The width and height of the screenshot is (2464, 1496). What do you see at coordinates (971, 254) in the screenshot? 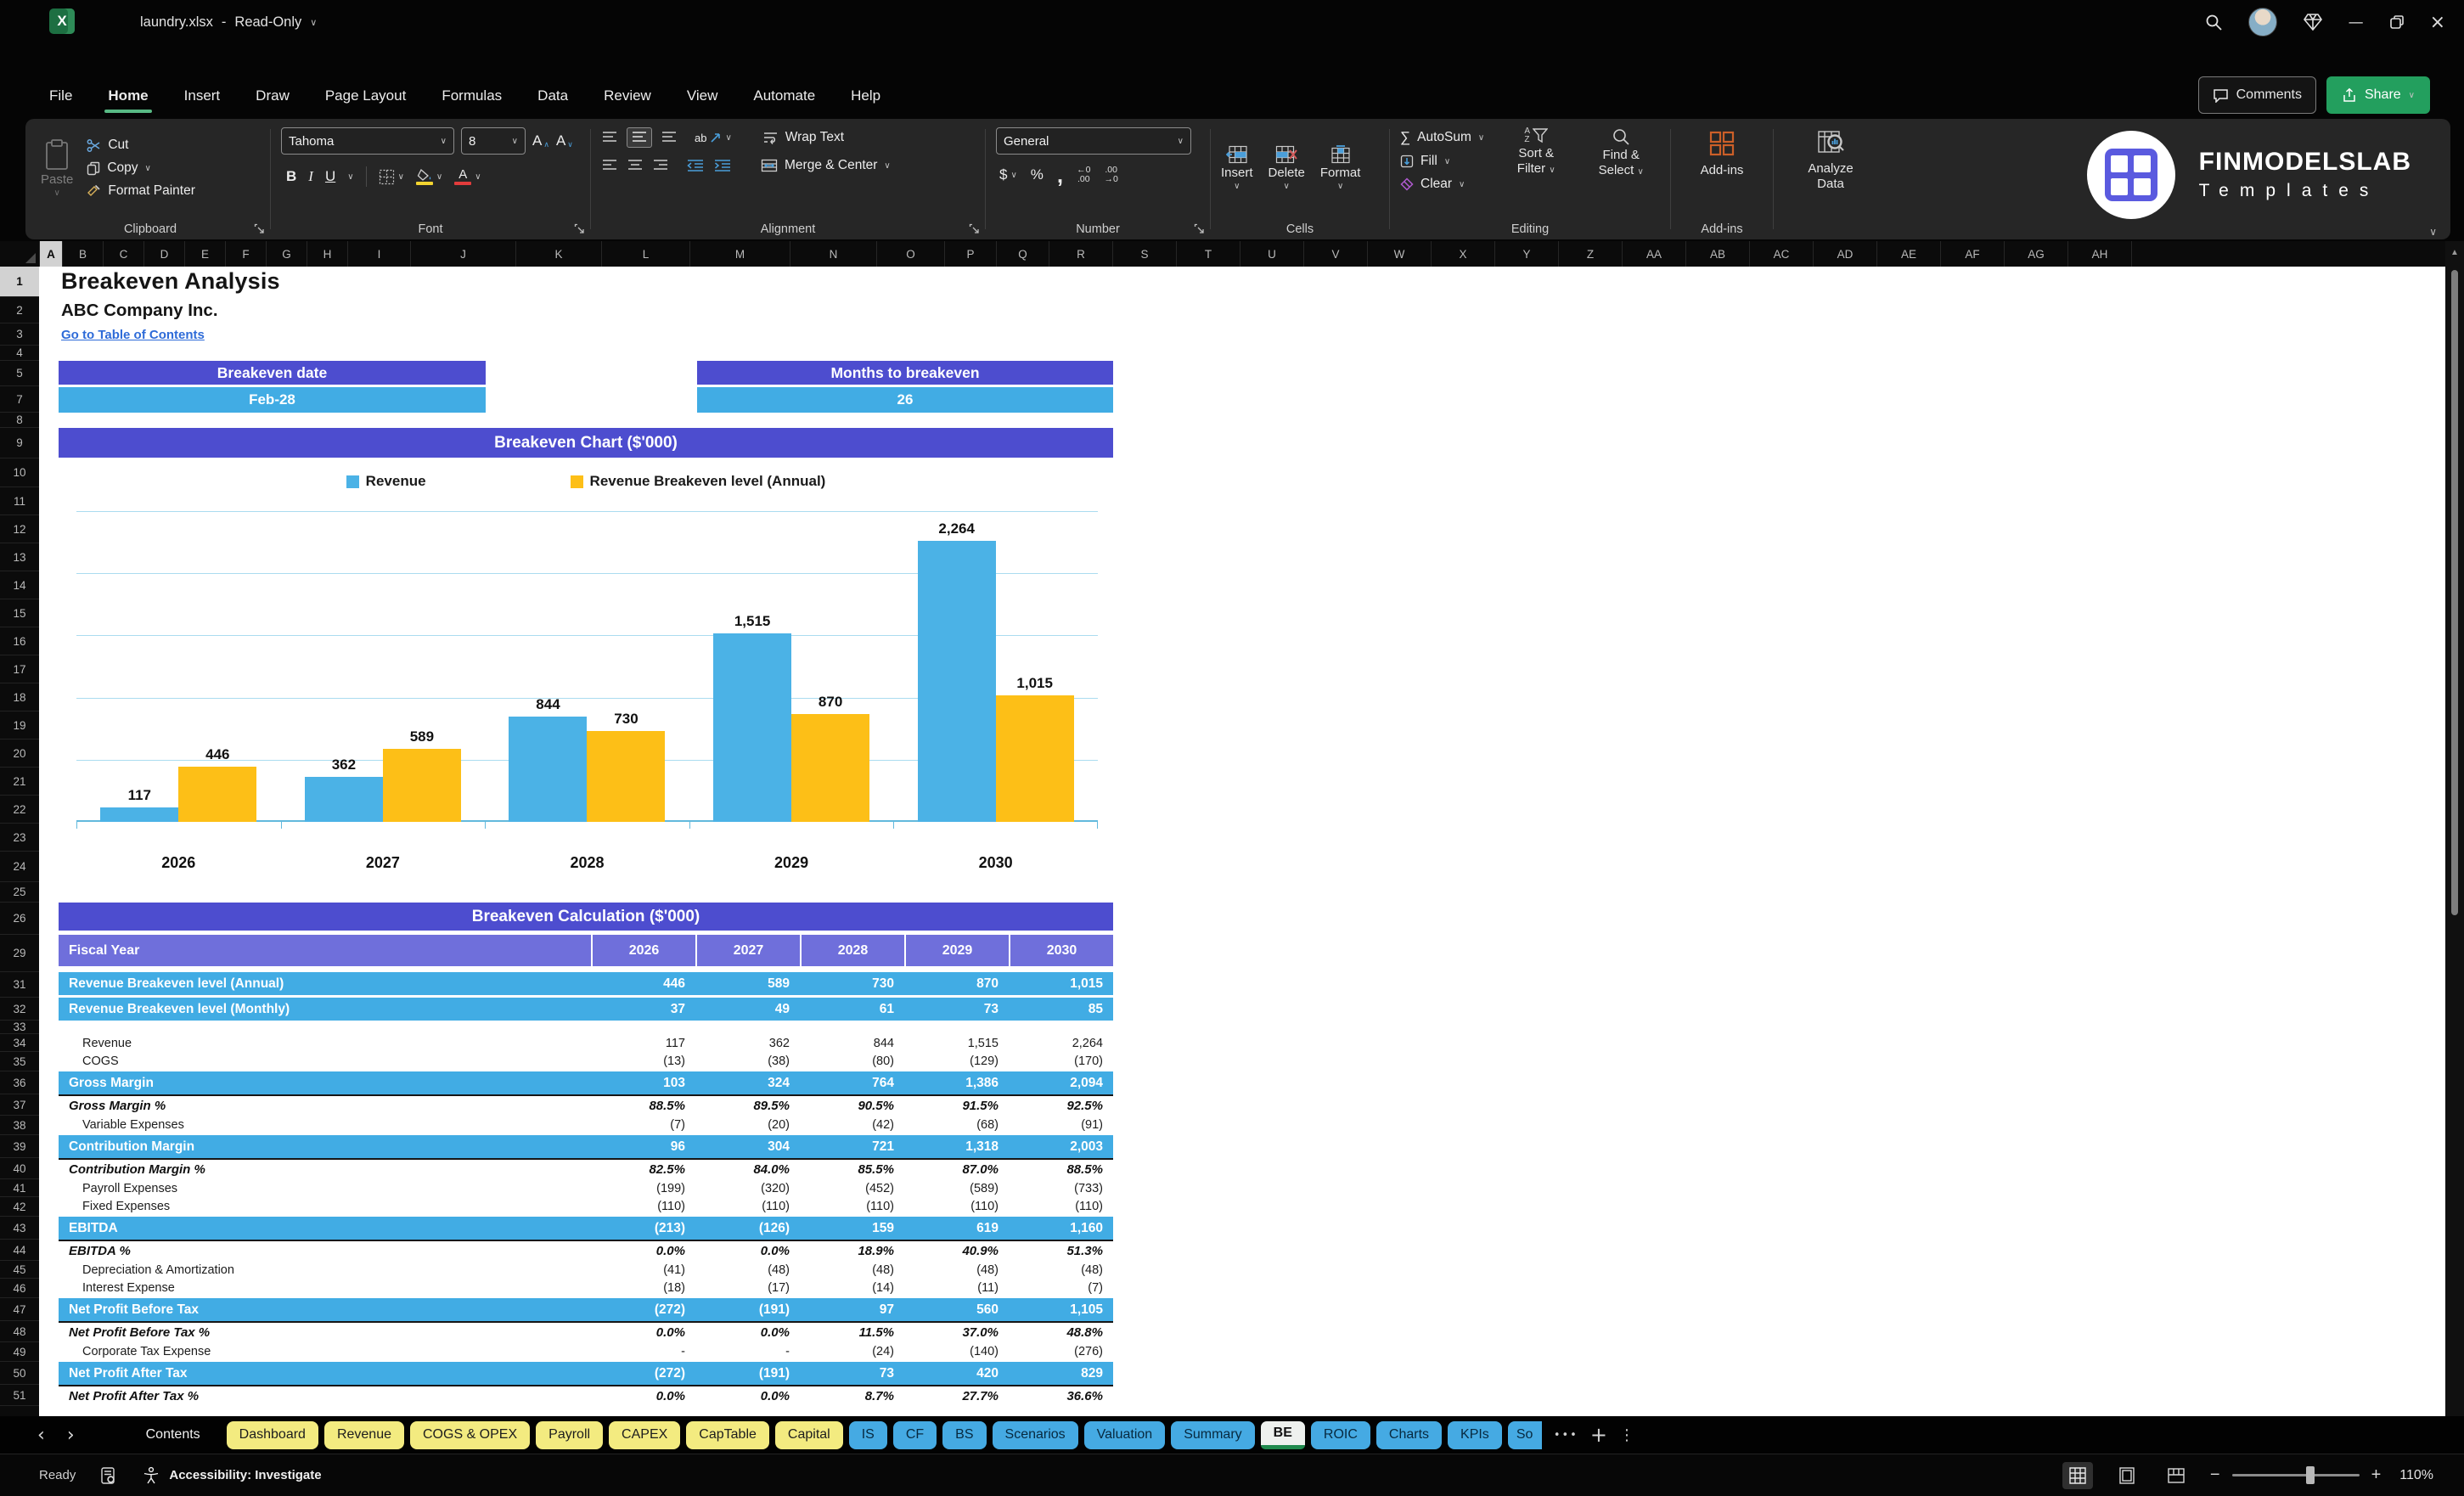
I see `column-header-P: P` at bounding box center [971, 254].